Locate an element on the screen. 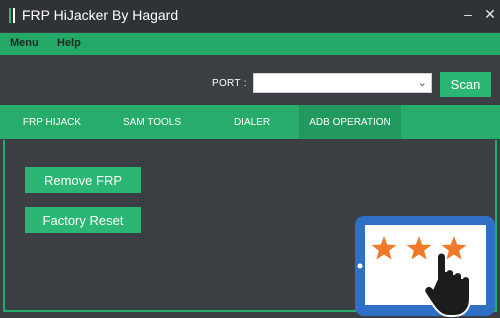 The width and height of the screenshot is (500, 318). app-icon is located at coordinates (12, 15).